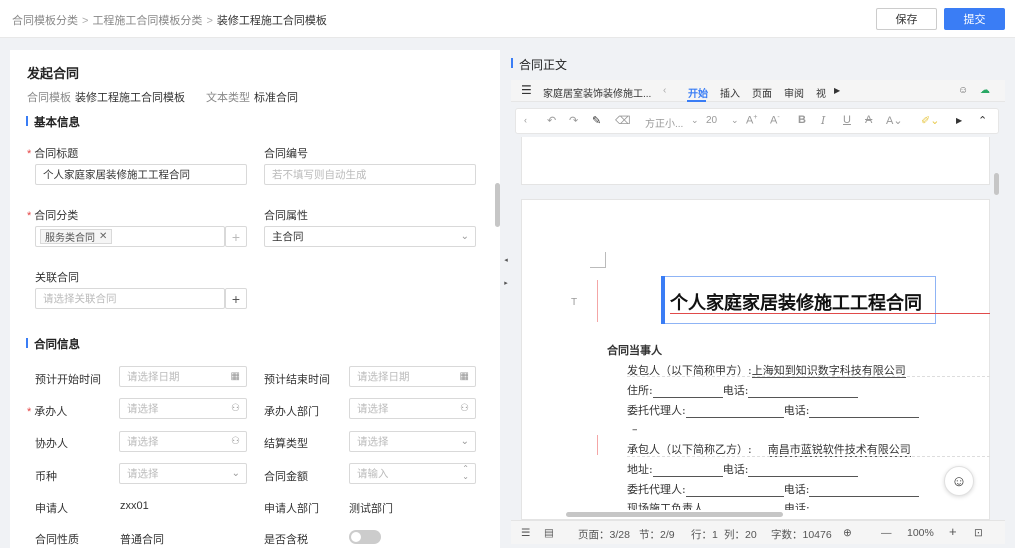 Image resolution: width=1015 pixels, height=548 pixels. What do you see at coordinates (821, 92) in the screenshot?
I see `tab-view: 视` at bounding box center [821, 92].